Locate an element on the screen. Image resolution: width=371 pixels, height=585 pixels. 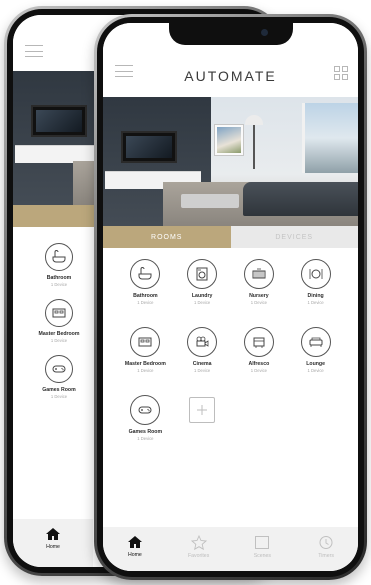
plate-icon is located at coordinates (315, 274).